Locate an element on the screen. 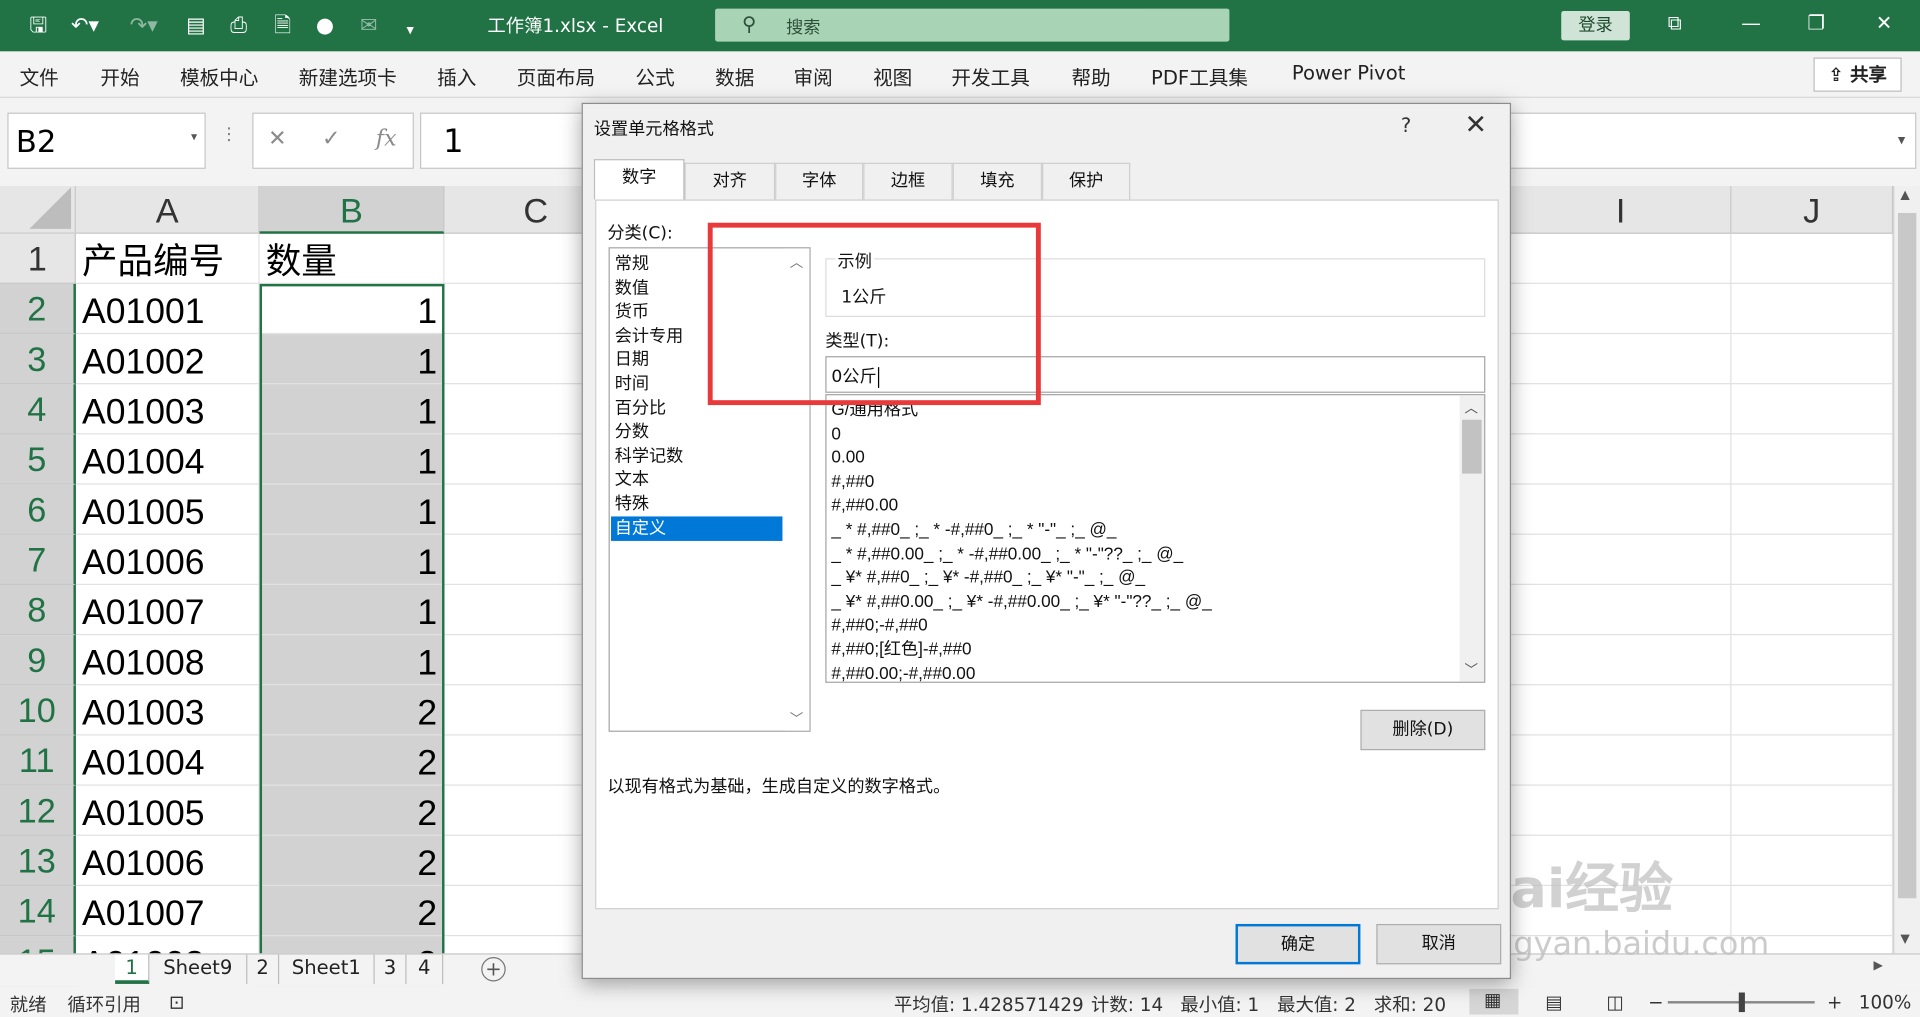 This screenshot has width=1920, height=1017. vertical-scrollbar: ▲ ▼ is located at coordinates (1906, 570).